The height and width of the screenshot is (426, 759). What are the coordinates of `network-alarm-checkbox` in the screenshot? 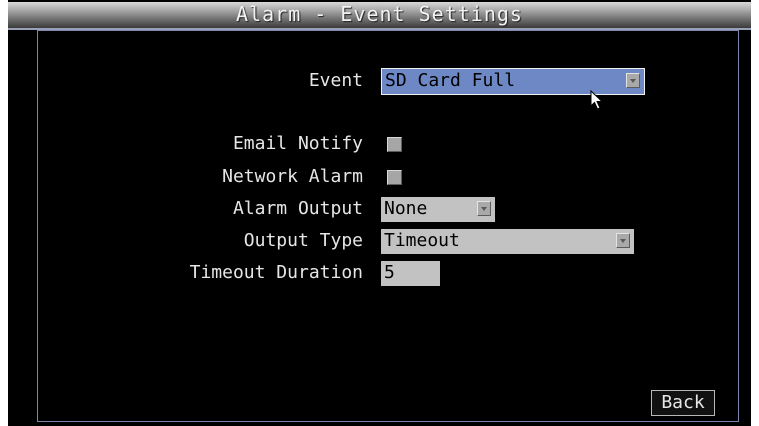 It's located at (394, 177).